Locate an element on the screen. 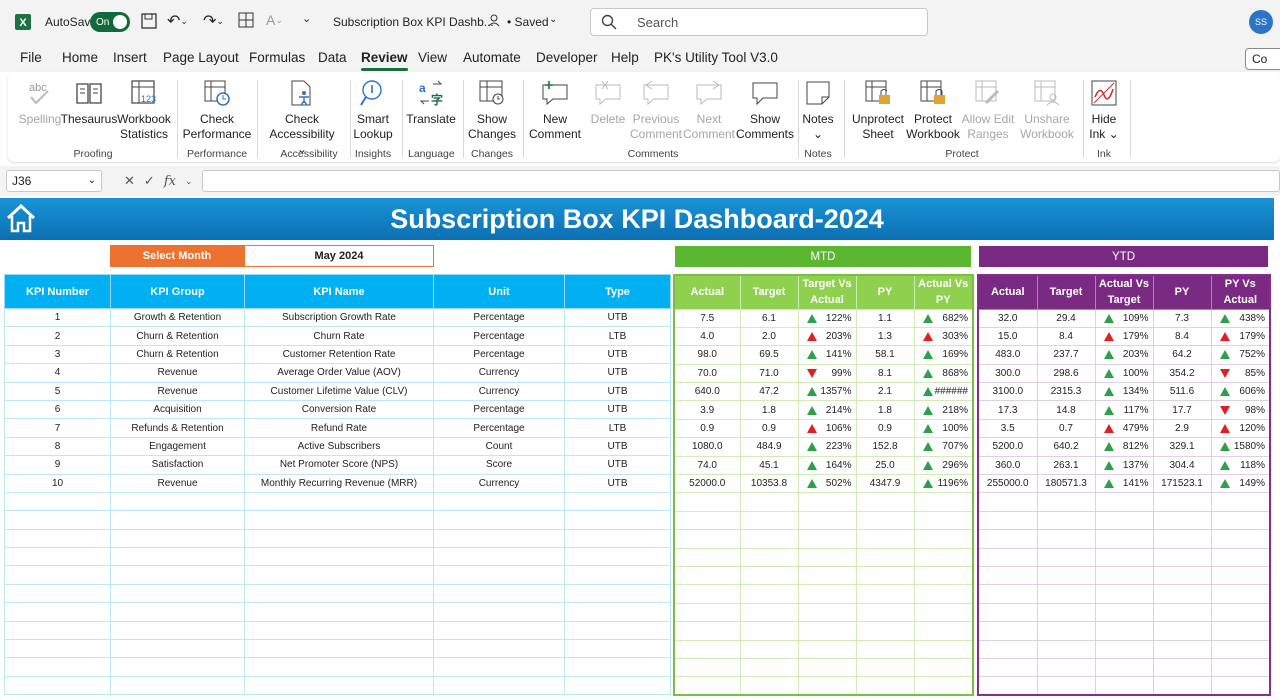 The height and width of the screenshot is (700, 1280). ytd-avt-cell: 812% is located at coordinates (1124, 447).